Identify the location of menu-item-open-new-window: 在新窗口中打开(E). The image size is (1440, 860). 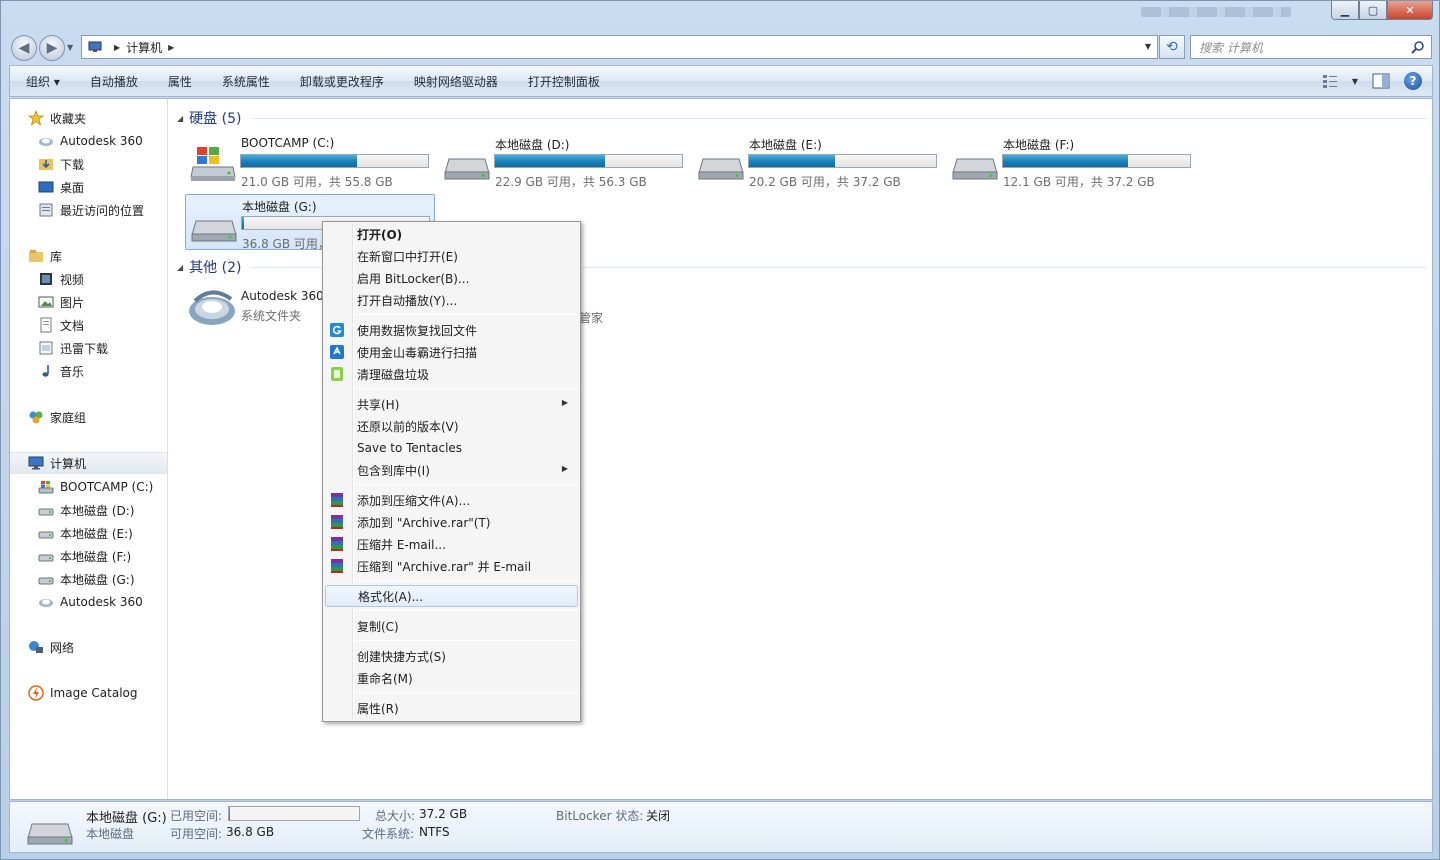
(451, 256).